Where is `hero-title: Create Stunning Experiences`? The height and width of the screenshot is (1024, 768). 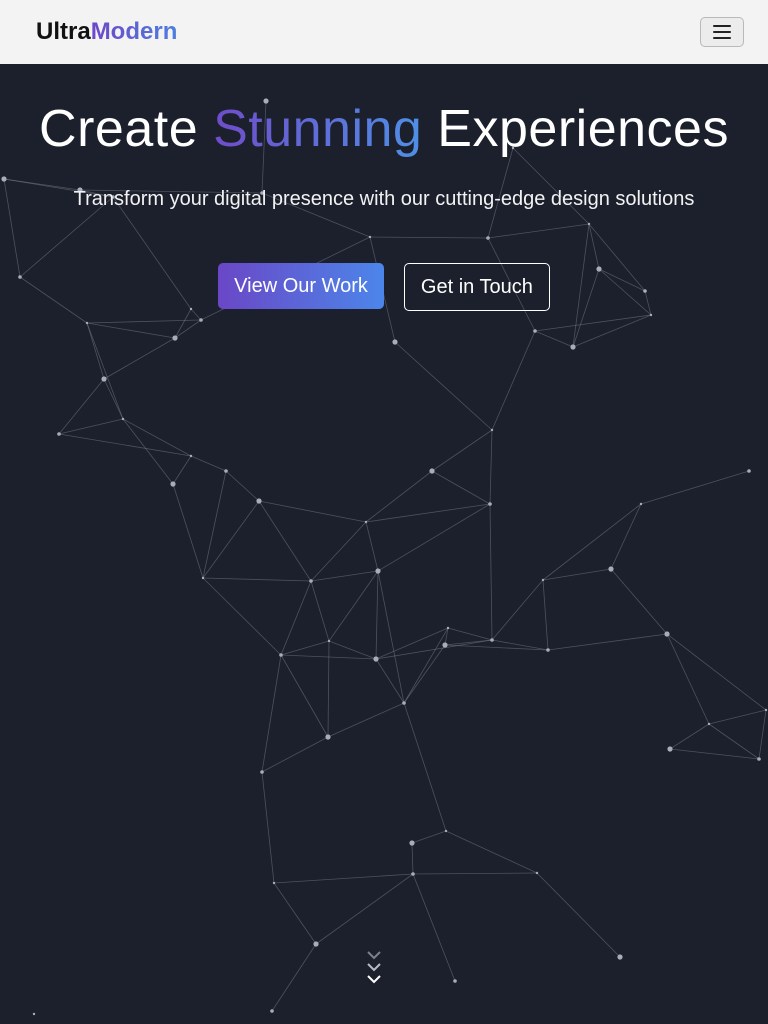
hero-title: Create Stunning Experiences is located at coordinates (384, 129).